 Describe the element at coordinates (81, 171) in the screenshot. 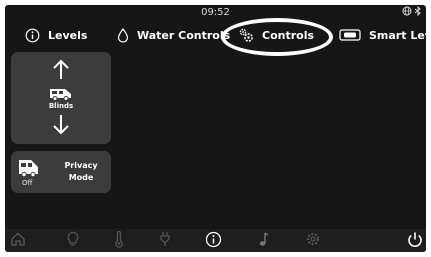

I see `privacy-mode-label: Privacy Mode` at that location.